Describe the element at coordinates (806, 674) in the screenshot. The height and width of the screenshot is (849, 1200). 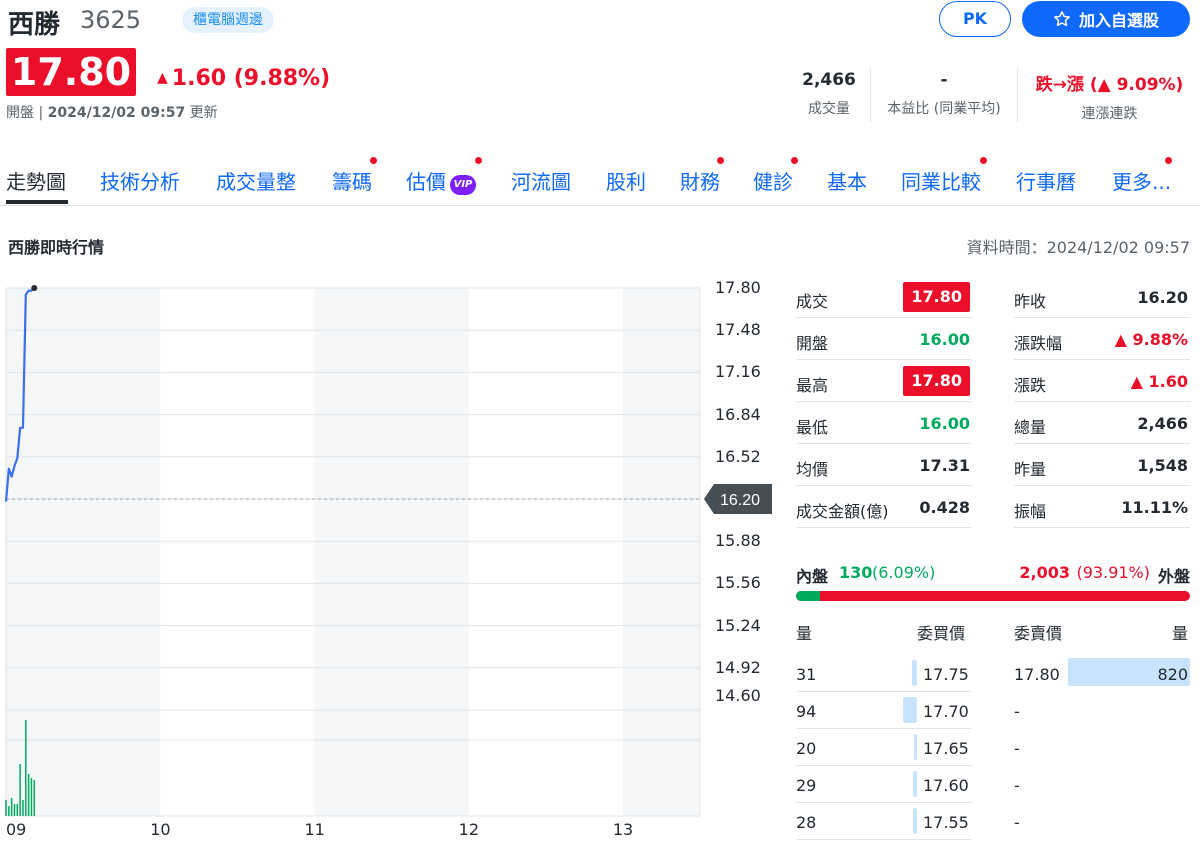
I see `orderbook-bid-qty: 31` at that location.